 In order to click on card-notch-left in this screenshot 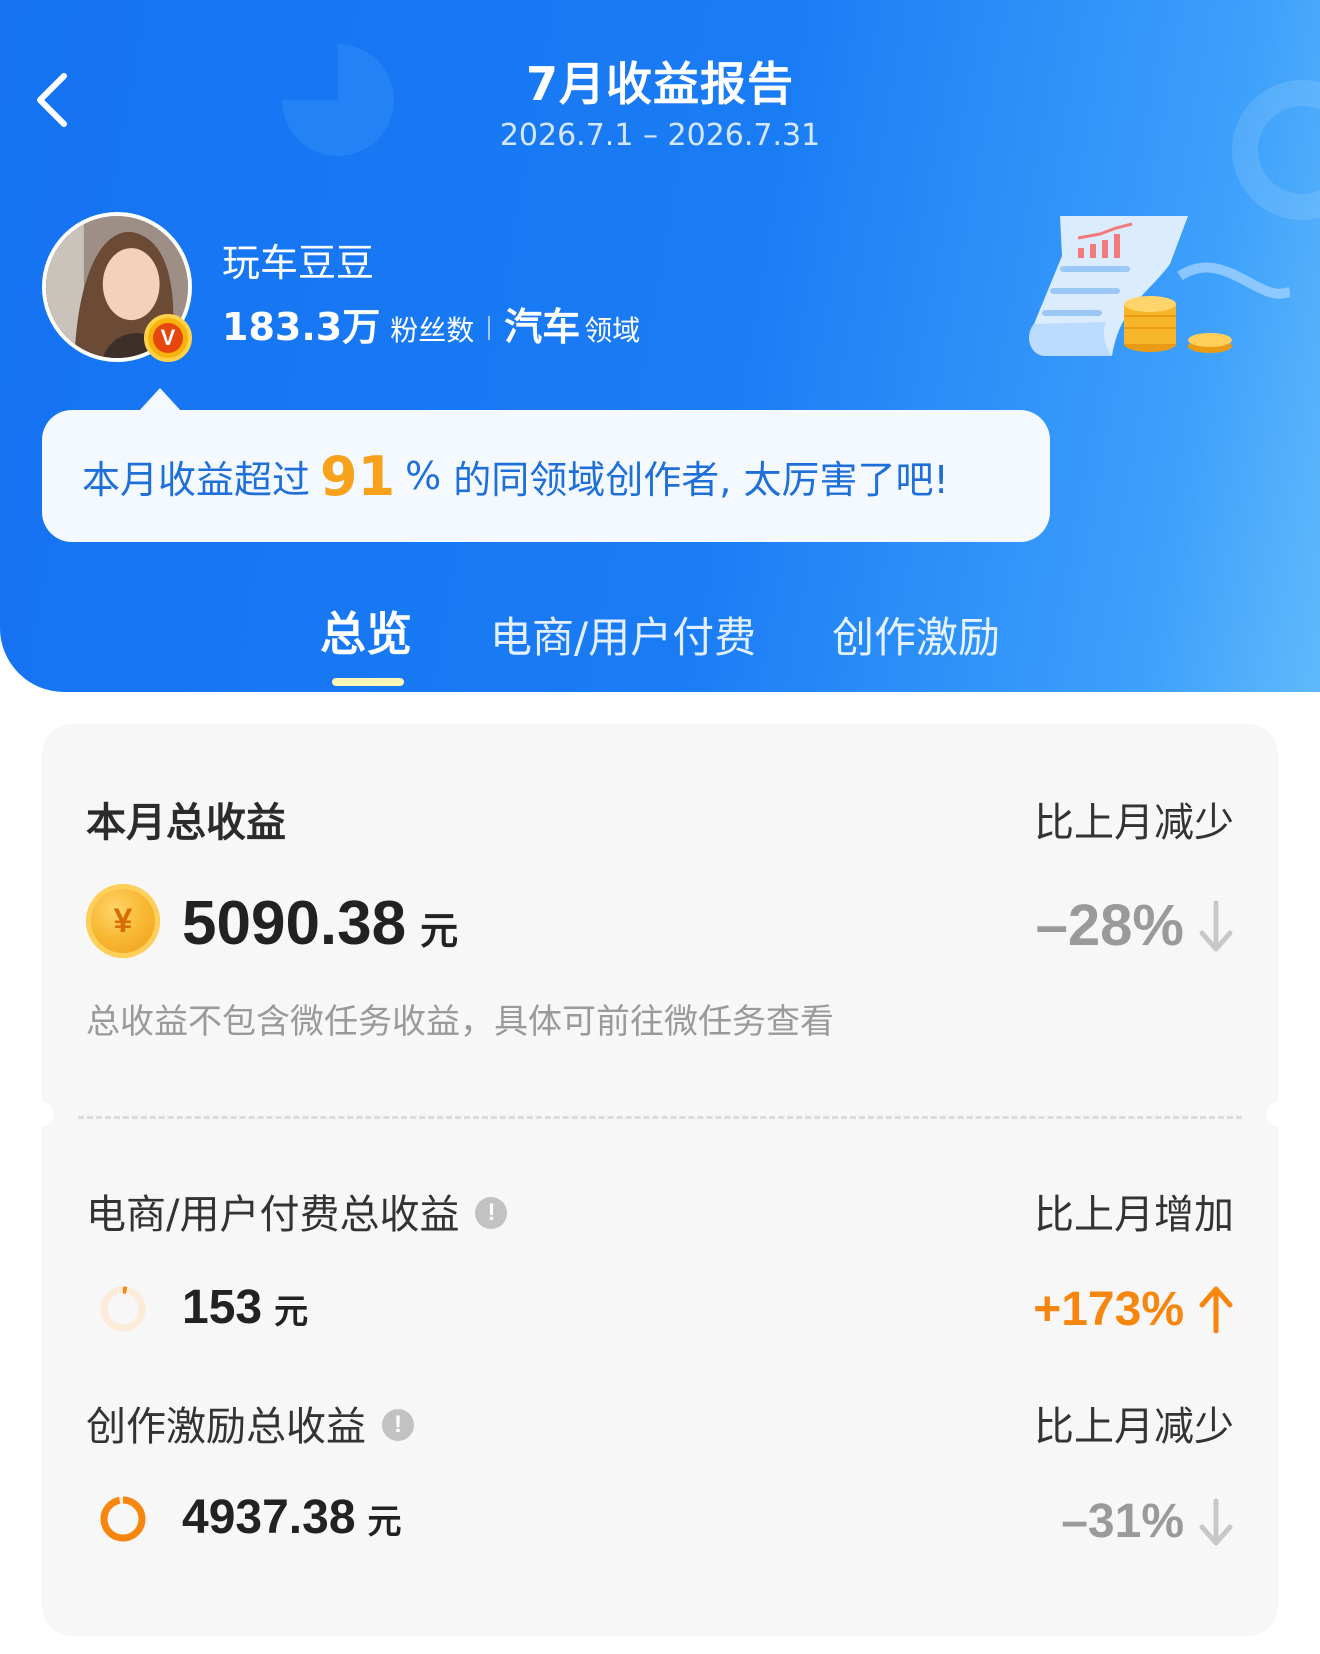, I will do `click(42, 1114)`.